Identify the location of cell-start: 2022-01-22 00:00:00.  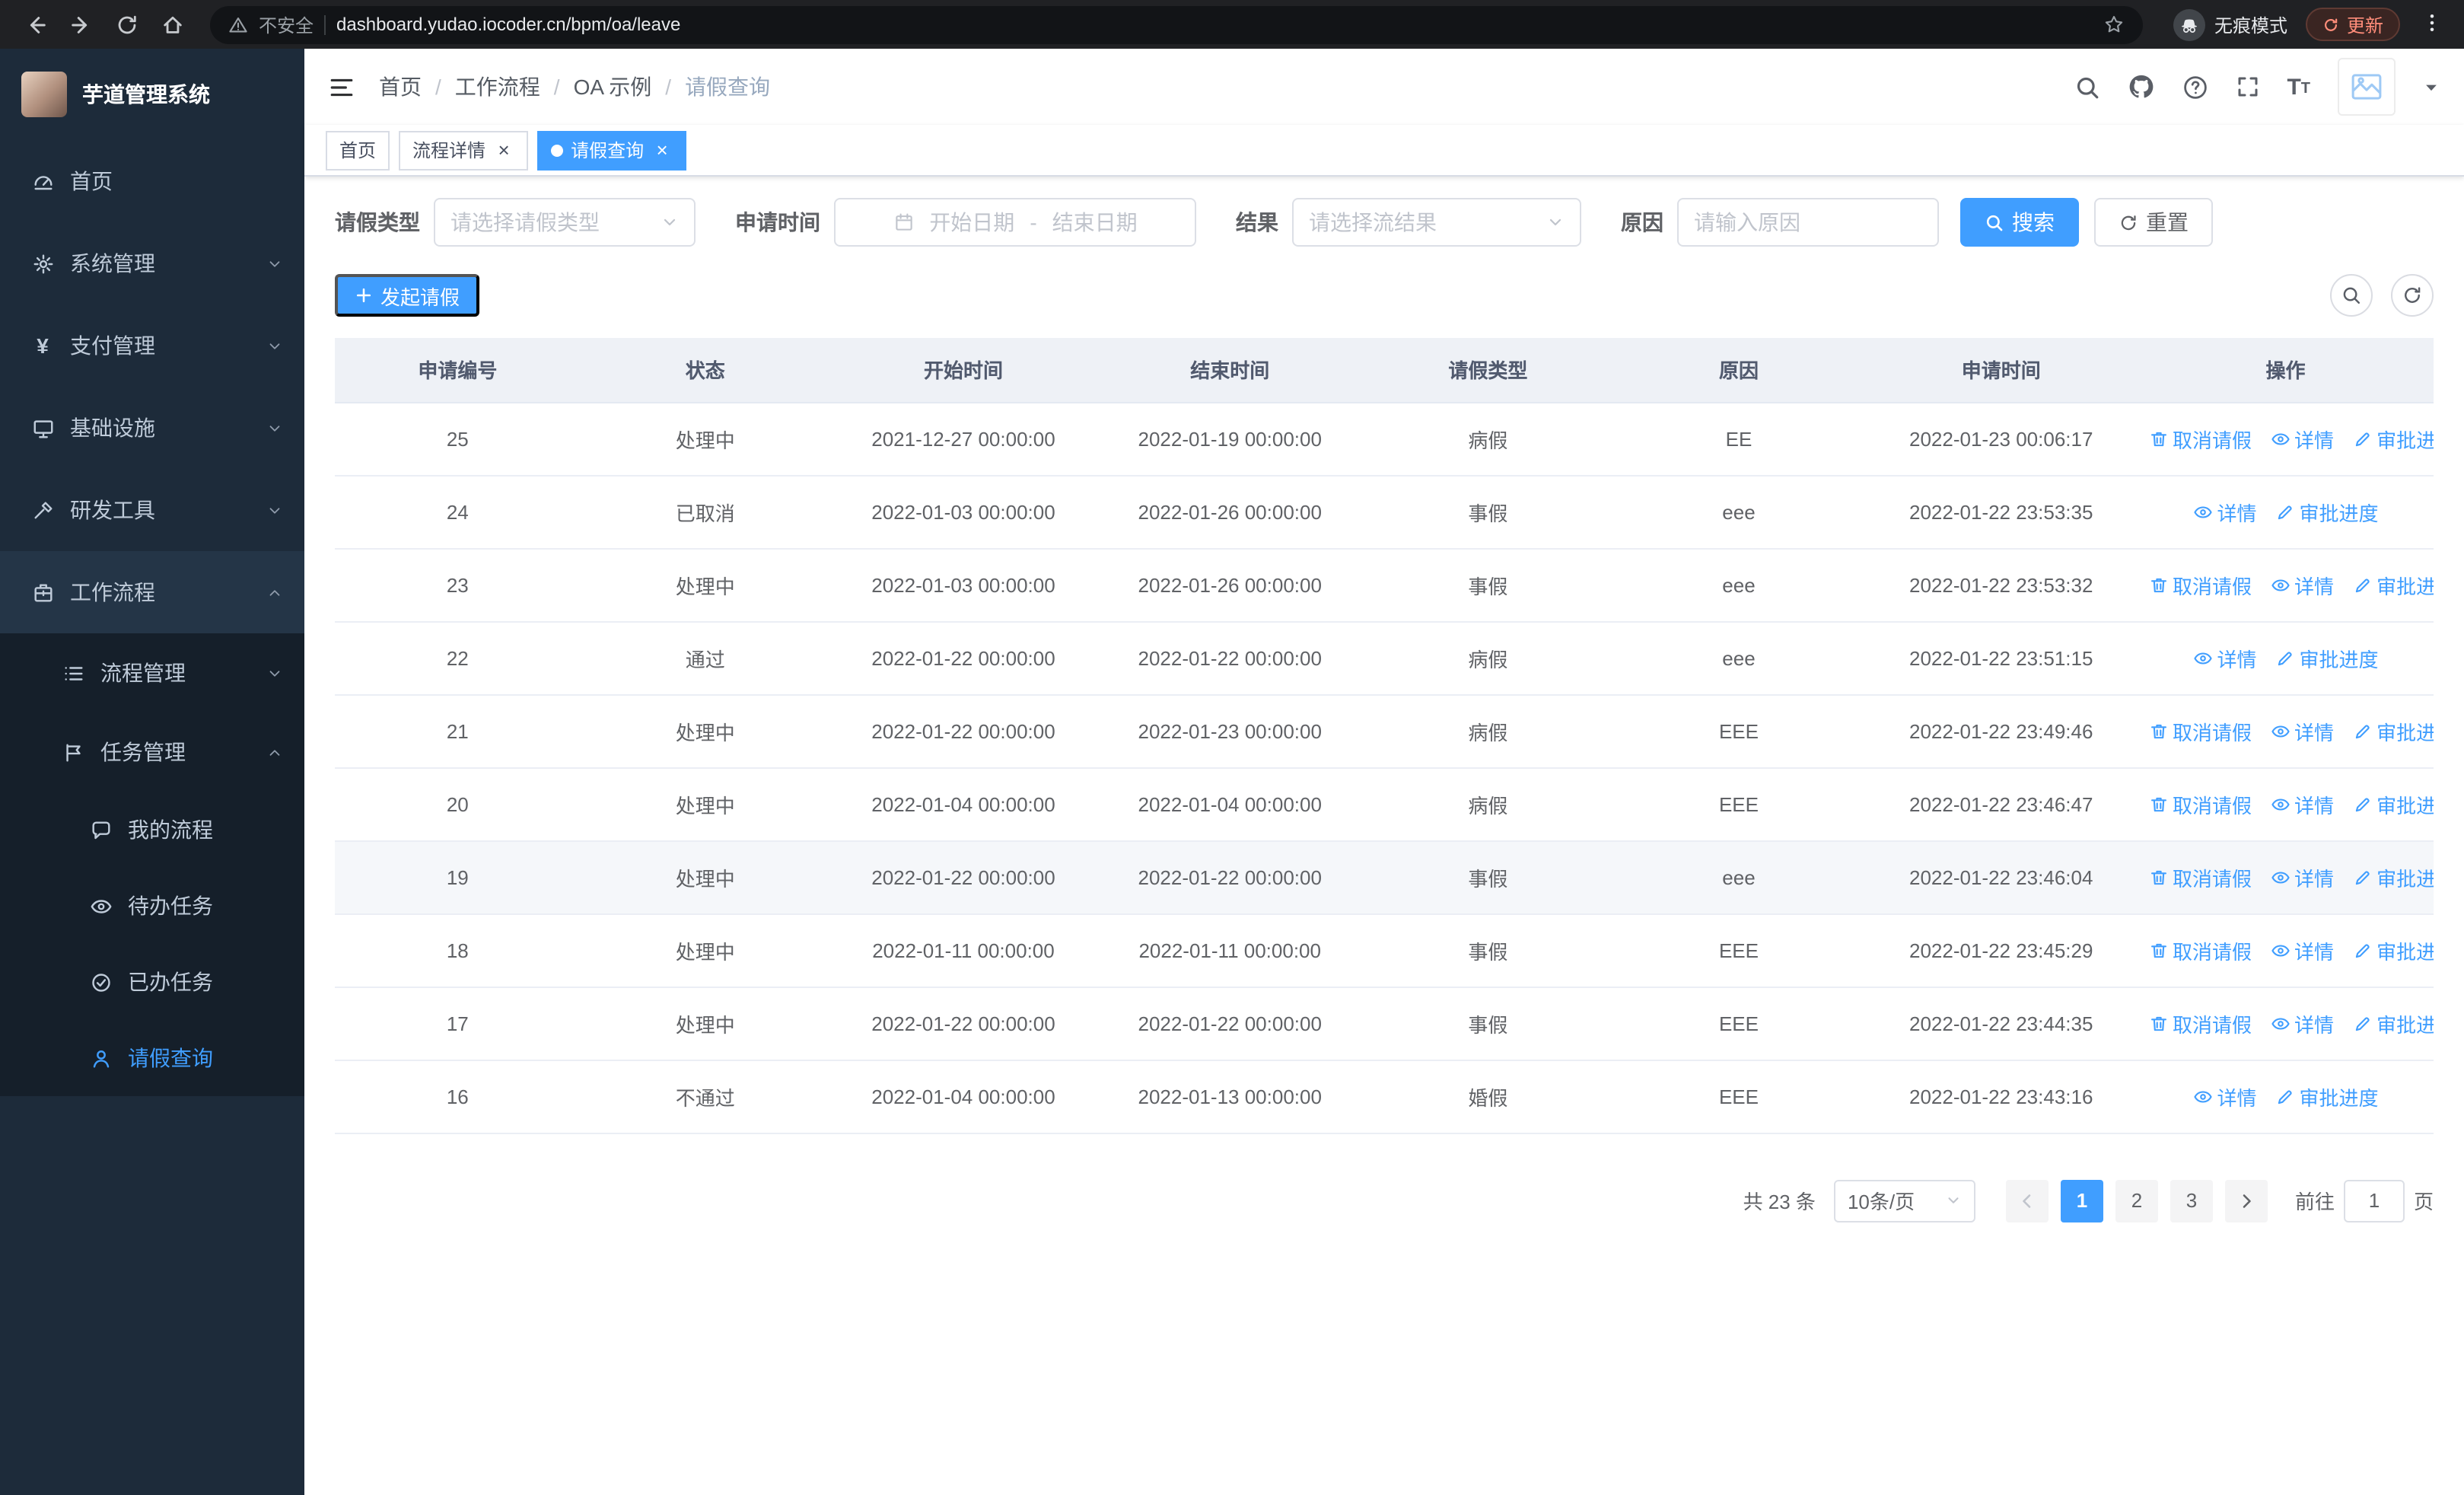
(963, 658).